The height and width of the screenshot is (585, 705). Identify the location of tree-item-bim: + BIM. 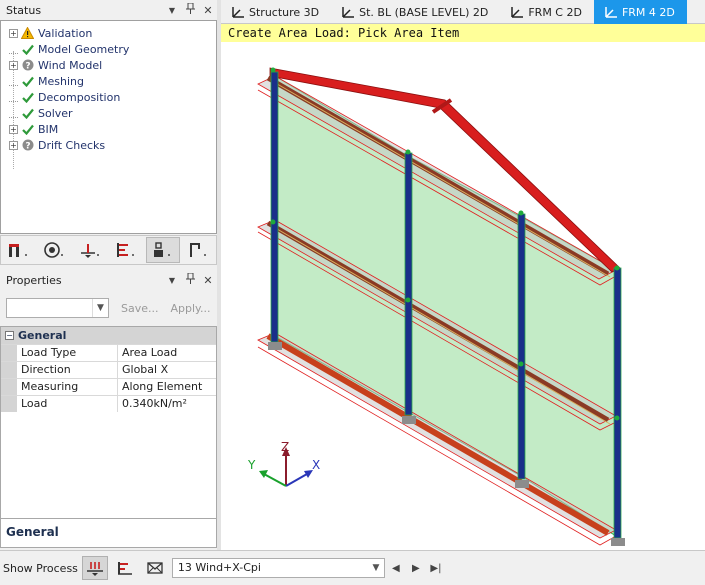
(108, 129).